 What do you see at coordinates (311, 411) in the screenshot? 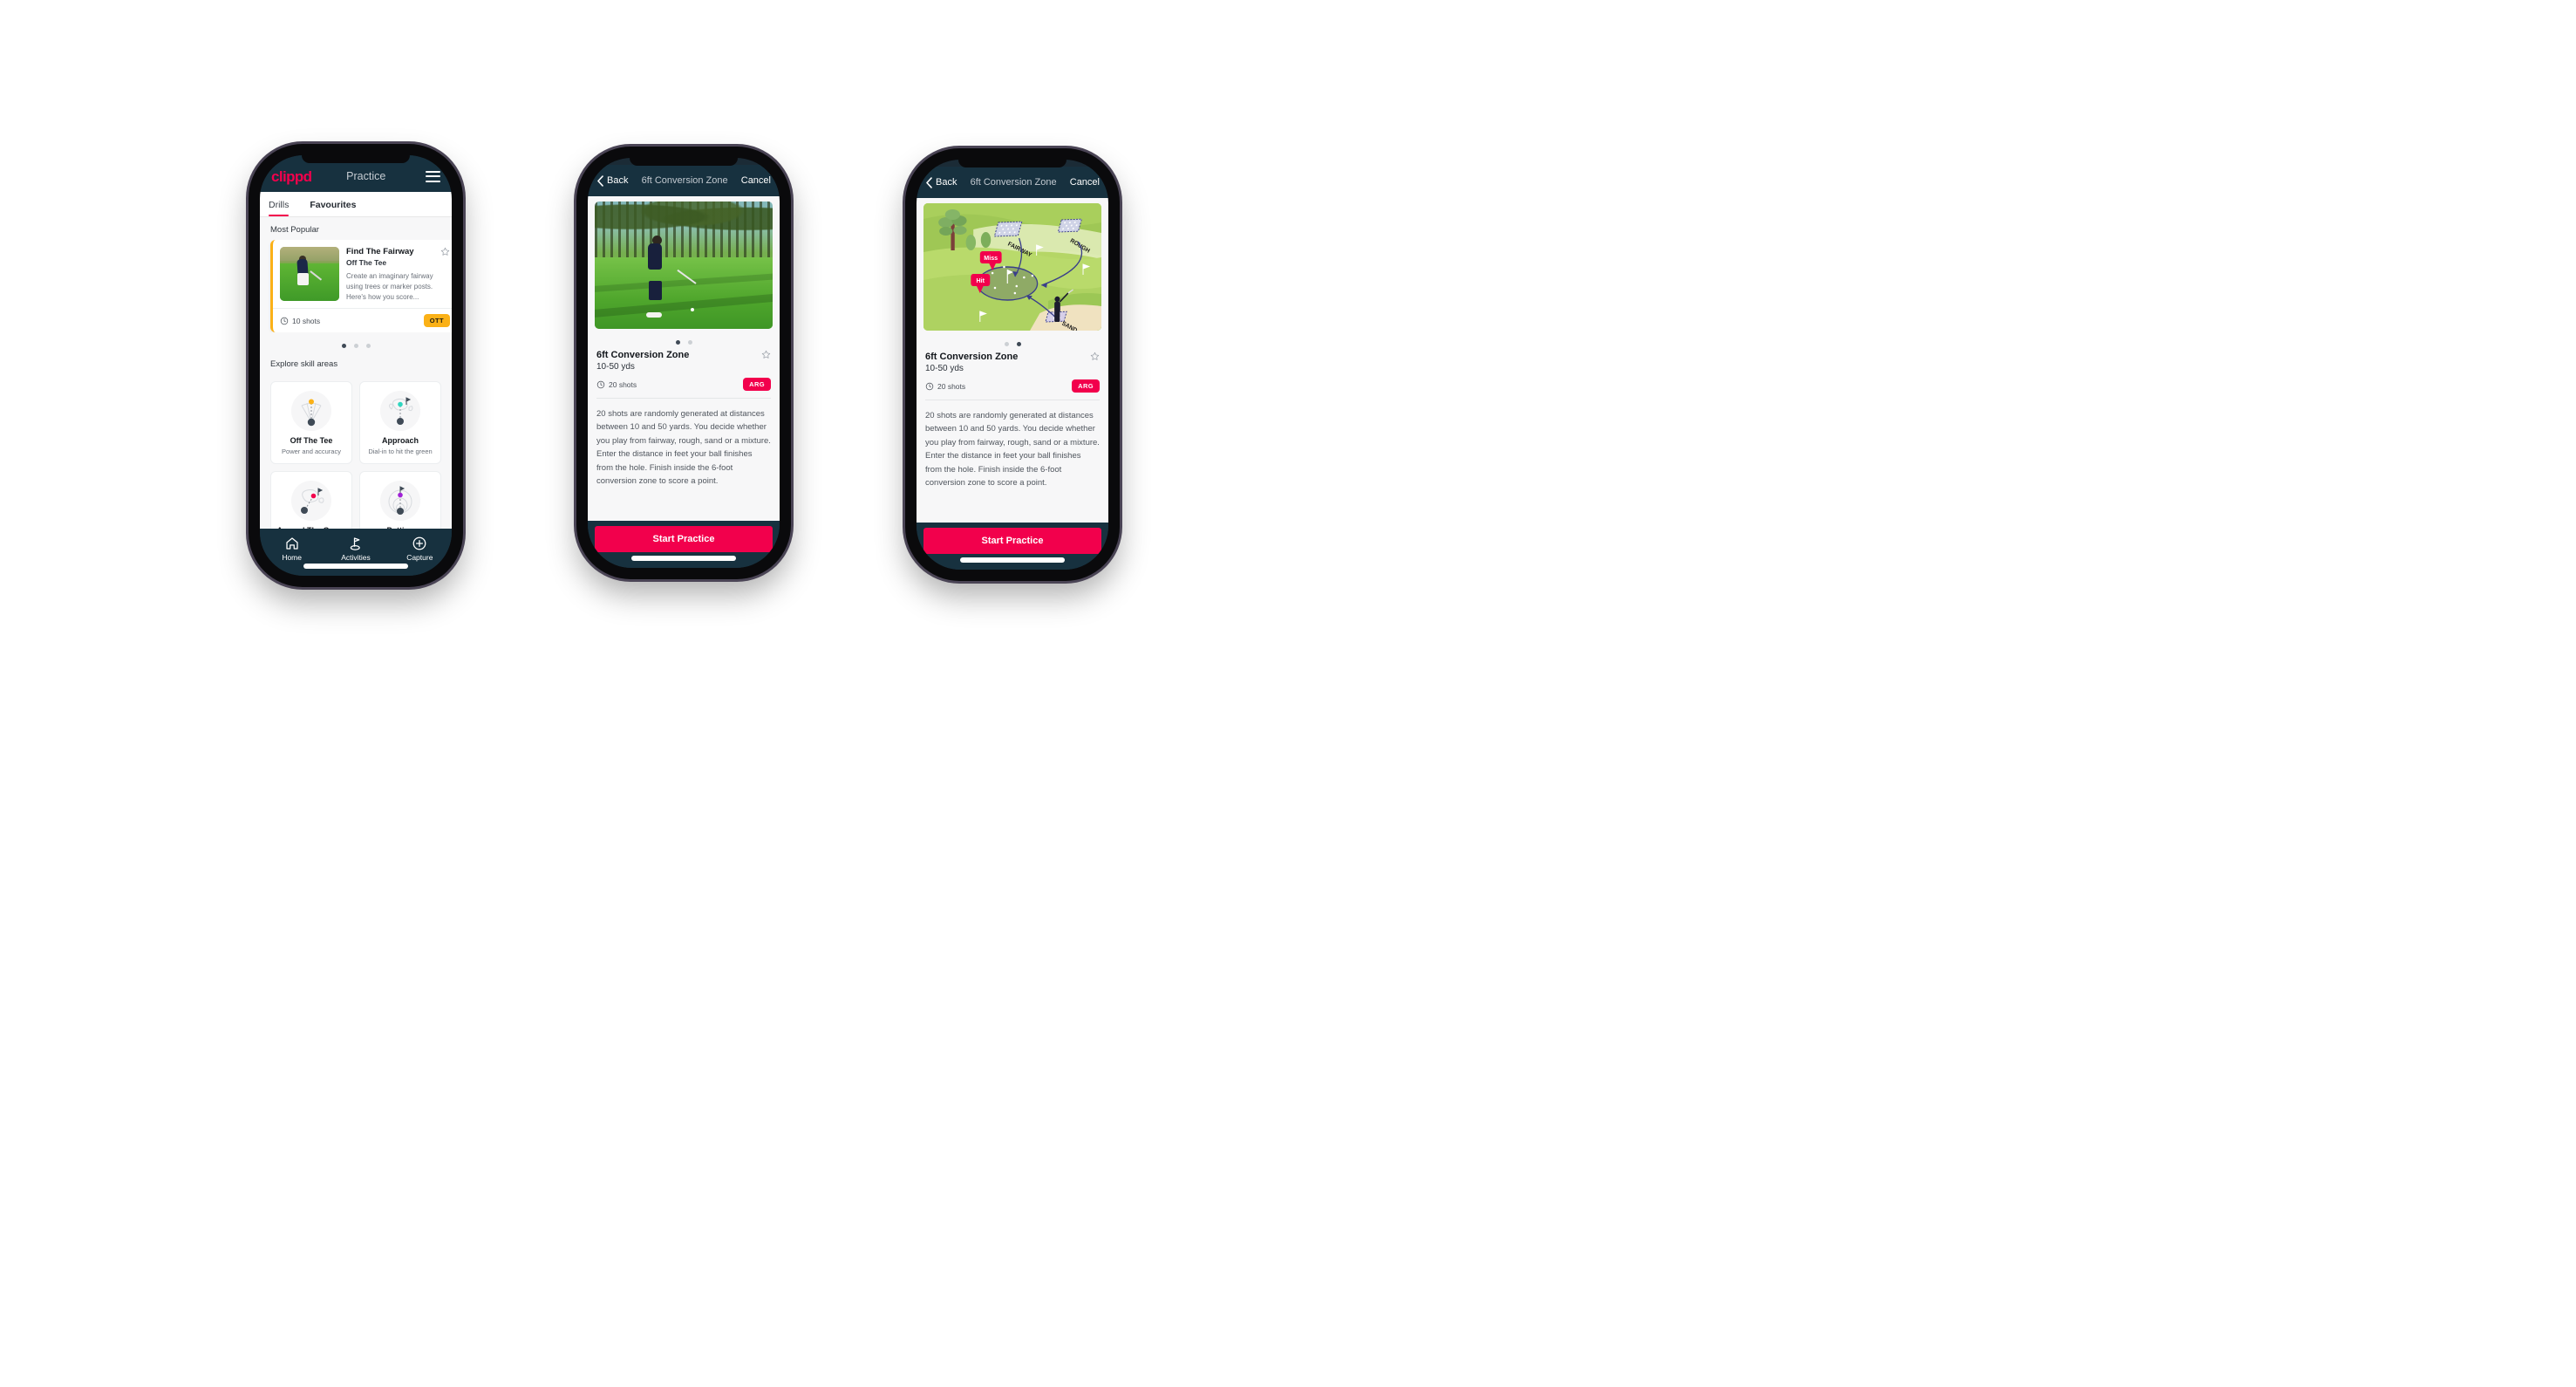
I see `tee-fan-icon` at bounding box center [311, 411].